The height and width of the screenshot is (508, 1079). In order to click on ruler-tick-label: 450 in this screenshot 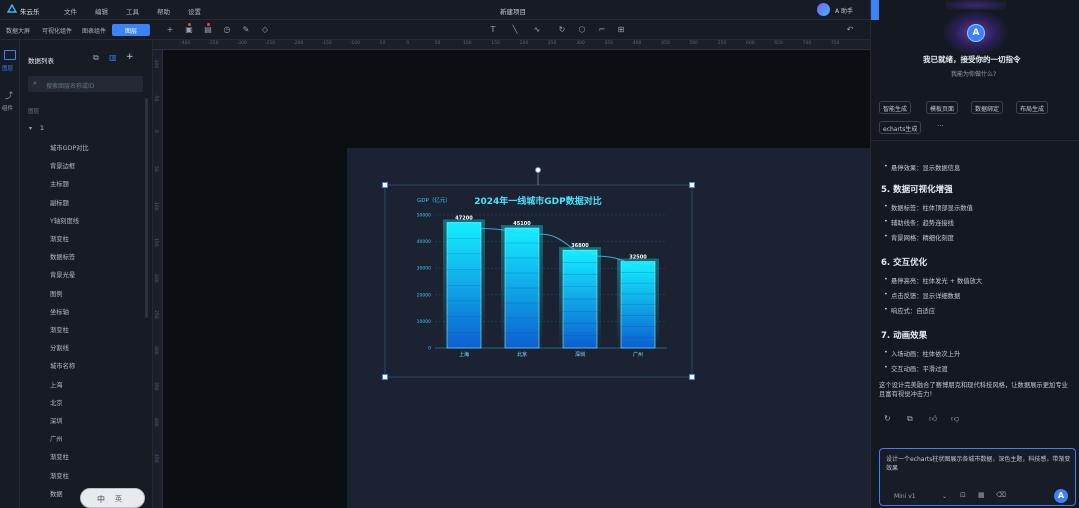, I will do `click(665, 43)`.